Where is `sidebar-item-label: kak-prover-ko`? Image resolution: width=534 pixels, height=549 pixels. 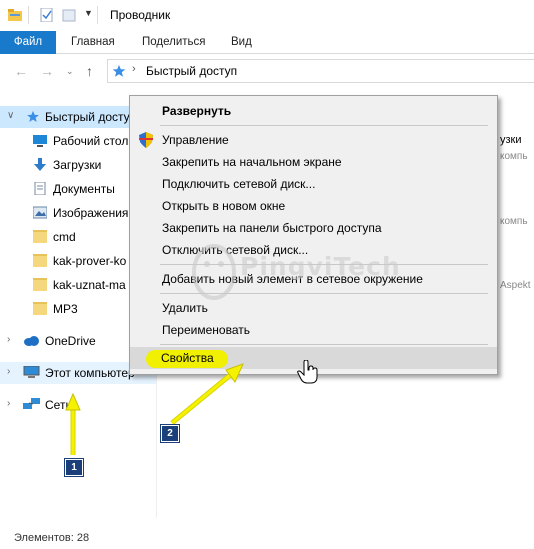 sidebar-item-label: kak-prover-ko is located at coordinates (90, 261).